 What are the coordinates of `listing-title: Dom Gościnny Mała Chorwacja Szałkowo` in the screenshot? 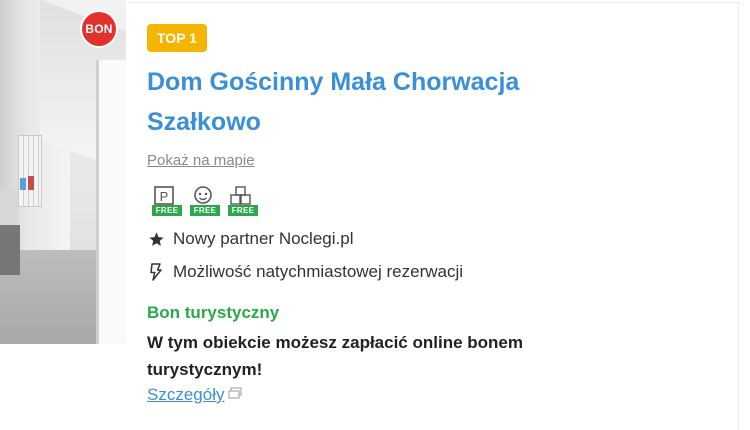 It's located at (377, 102).